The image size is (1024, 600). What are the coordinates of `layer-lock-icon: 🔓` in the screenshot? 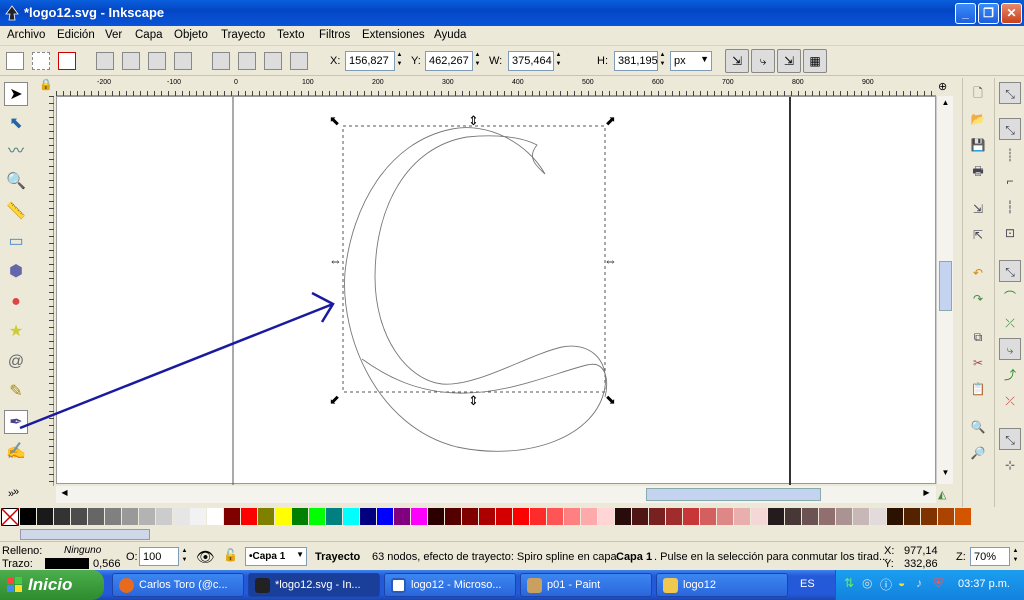 It's located at (230, 555).